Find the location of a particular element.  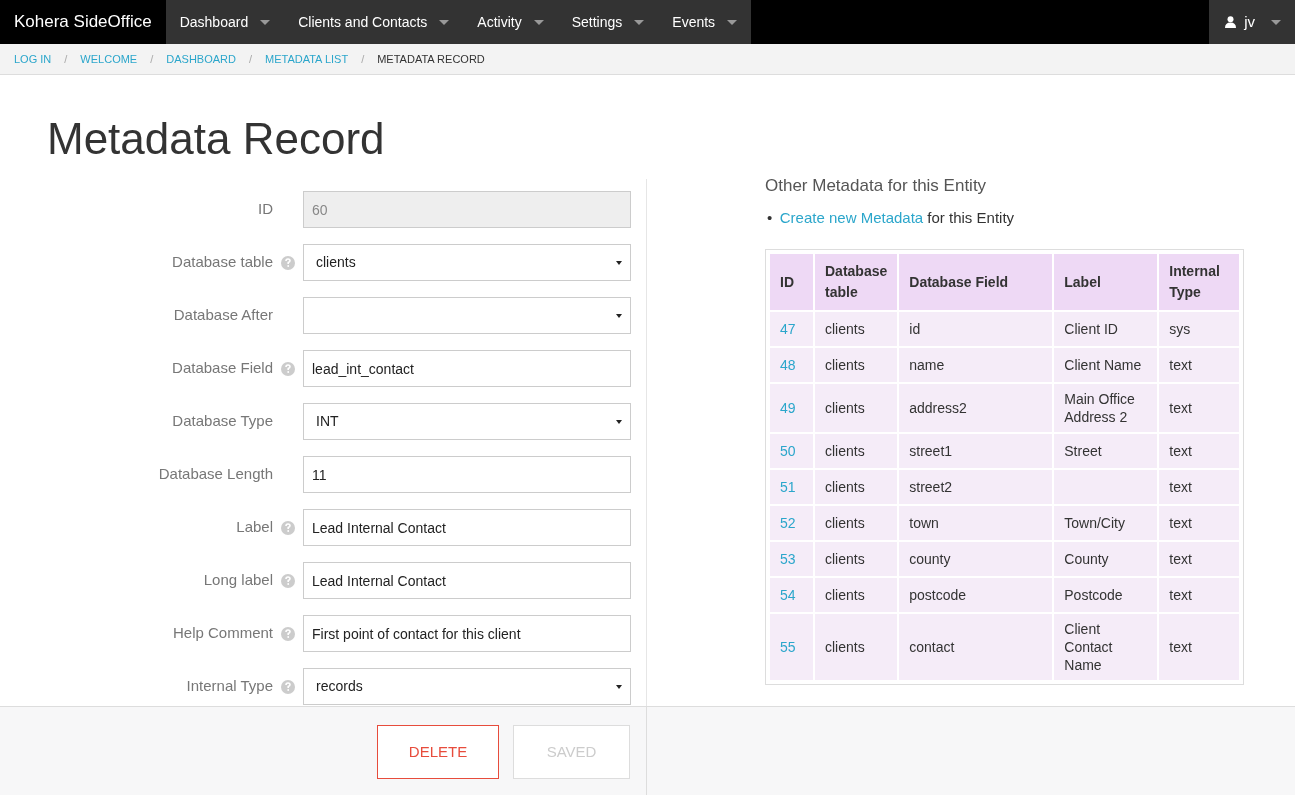

table-cell: id is located at coordinates (915, 329).